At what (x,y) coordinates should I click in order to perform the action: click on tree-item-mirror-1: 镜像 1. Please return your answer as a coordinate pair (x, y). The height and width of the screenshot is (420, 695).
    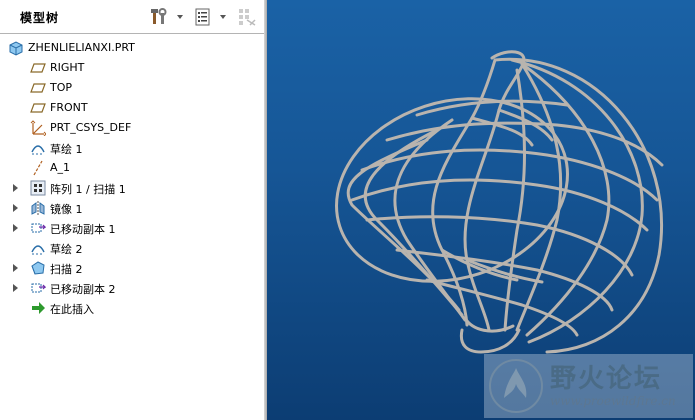
    Looking at the image, I should click on (132, 208).